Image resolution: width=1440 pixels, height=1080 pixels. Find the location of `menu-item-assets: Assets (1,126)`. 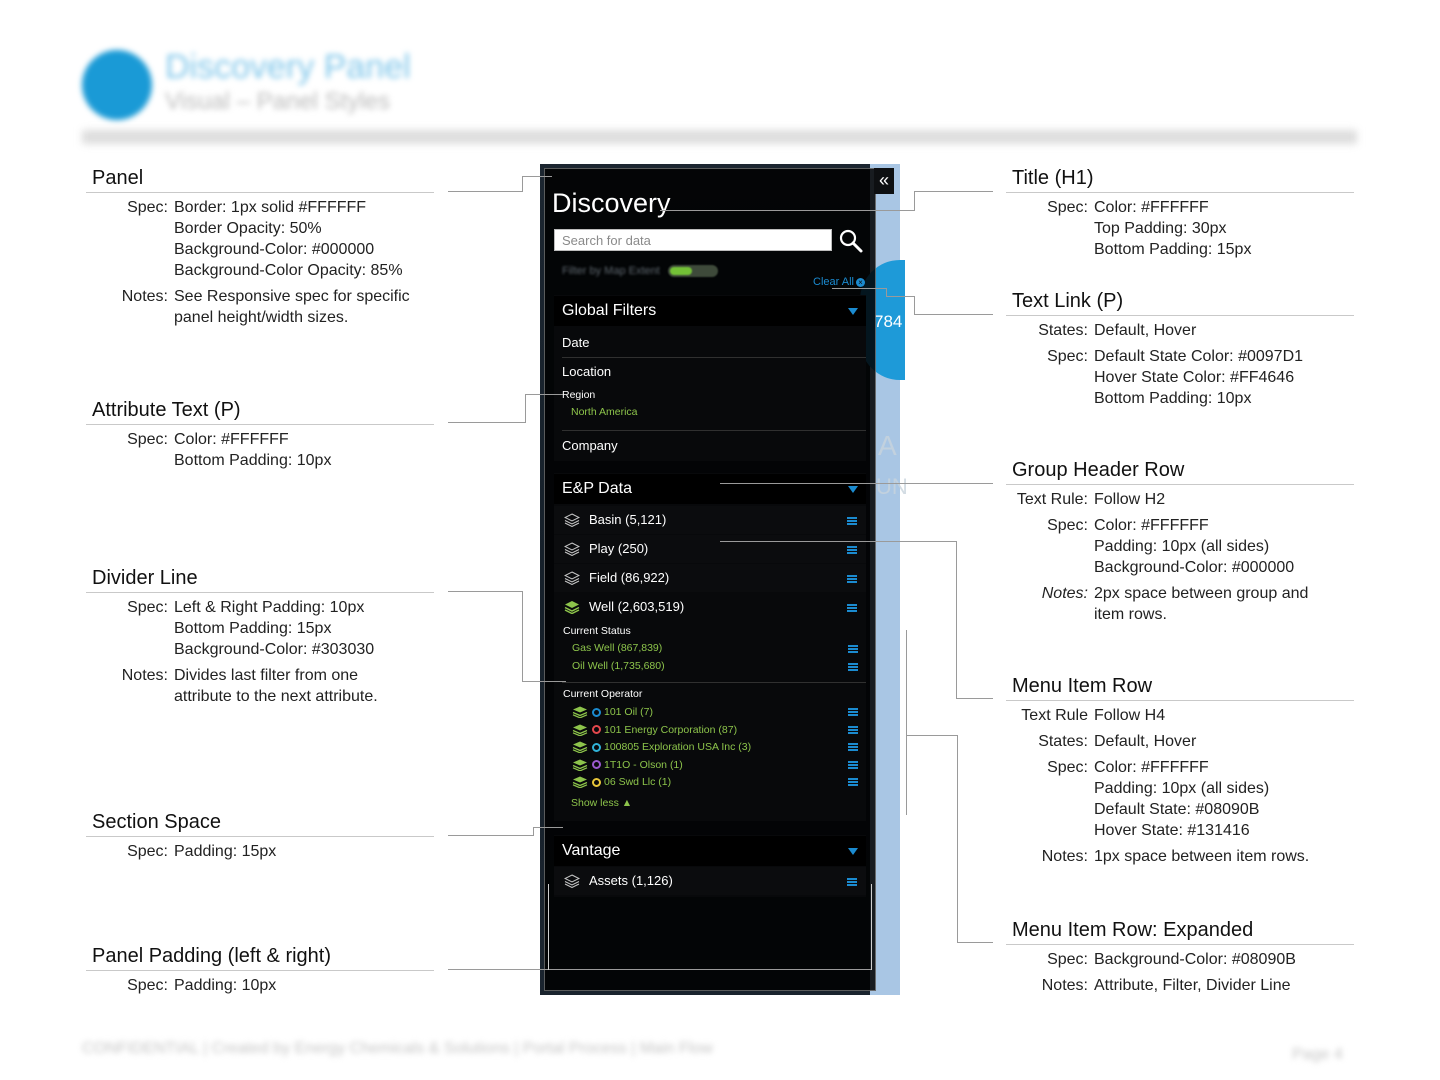

menu-item-assets: Assets (1,126) is located at coordinates (710, 881).